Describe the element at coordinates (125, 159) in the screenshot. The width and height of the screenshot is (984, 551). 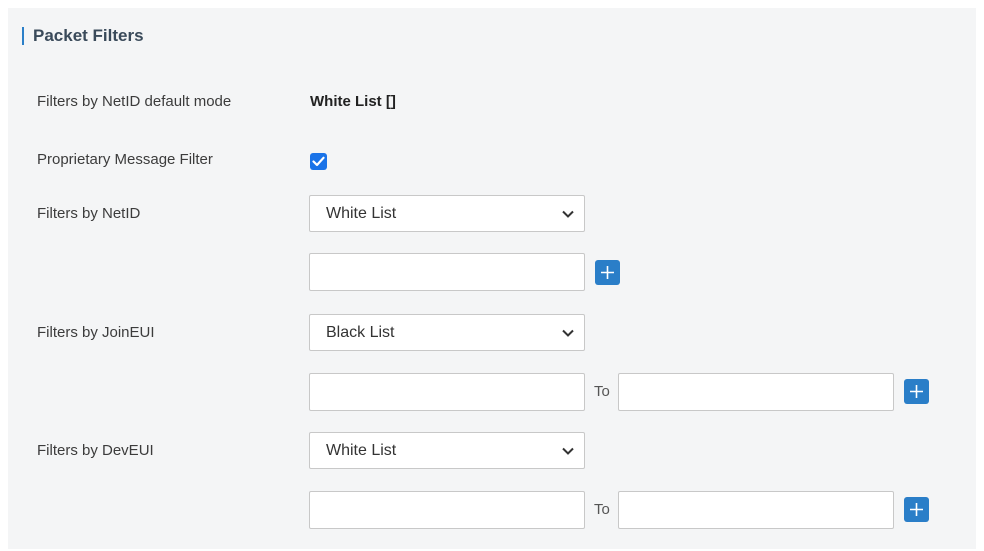
I see `proprietary-filter-label: Proprietary Message Filter` at that location.